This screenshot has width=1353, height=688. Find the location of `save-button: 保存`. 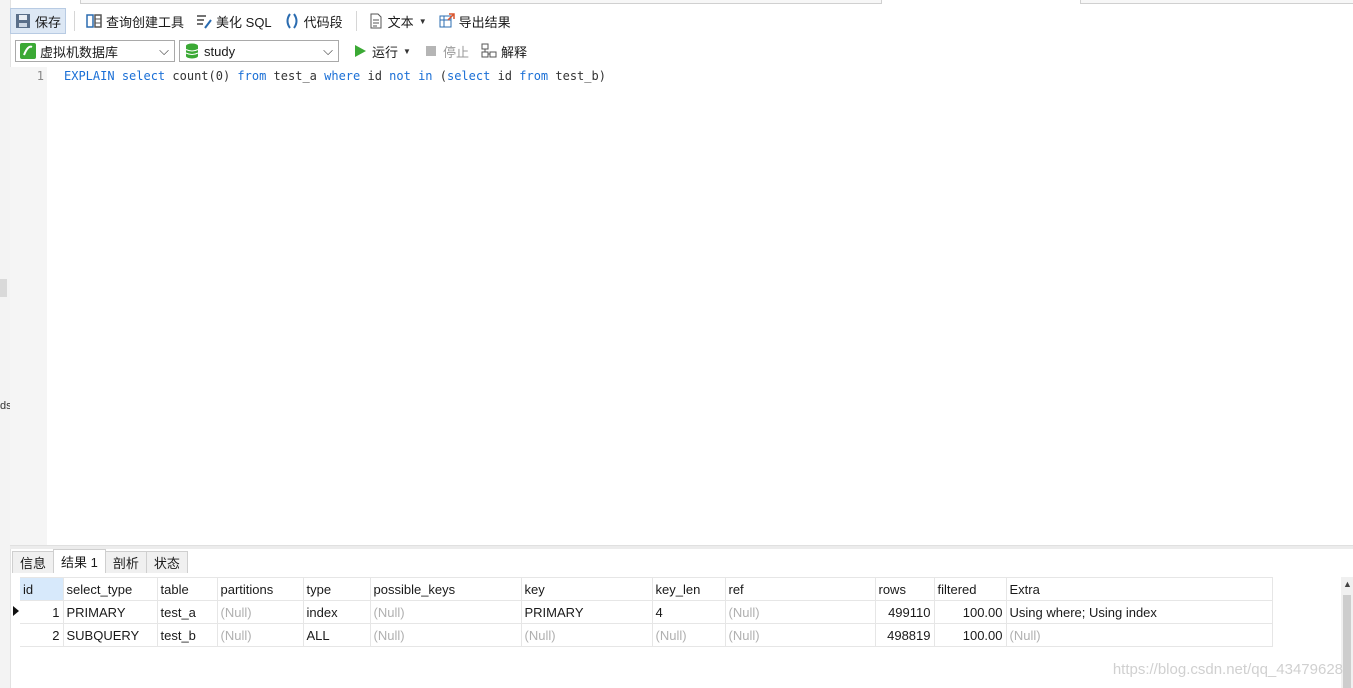

save-button: 保存 is located at coordinates (38, 21).